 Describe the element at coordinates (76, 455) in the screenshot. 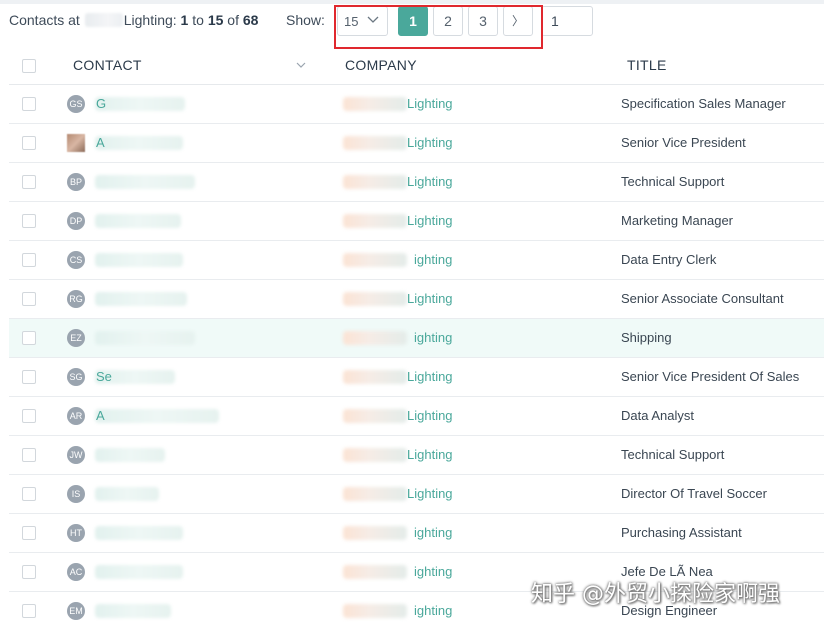

I see `avatar: JW` at that location.